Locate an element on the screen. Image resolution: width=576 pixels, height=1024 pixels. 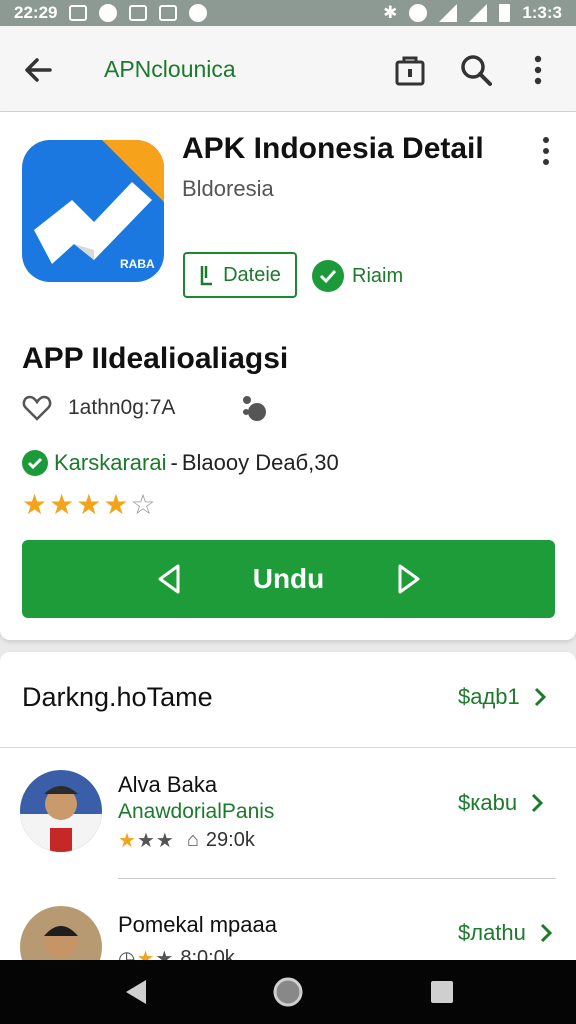
overflow-menu-icon is located at coordinates (538, 70).